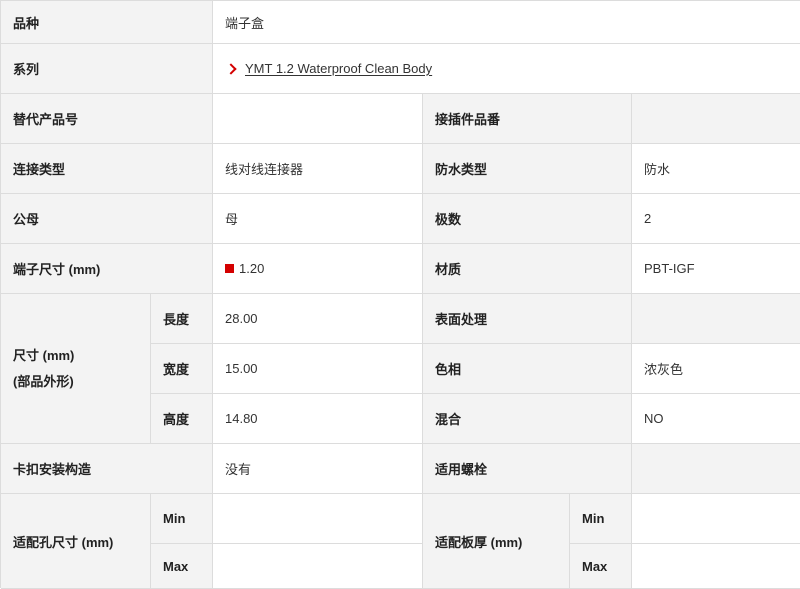 The height and width of the screenshot is (589, 800). I want to click on label-panel-min: Min, so click(601, 519).